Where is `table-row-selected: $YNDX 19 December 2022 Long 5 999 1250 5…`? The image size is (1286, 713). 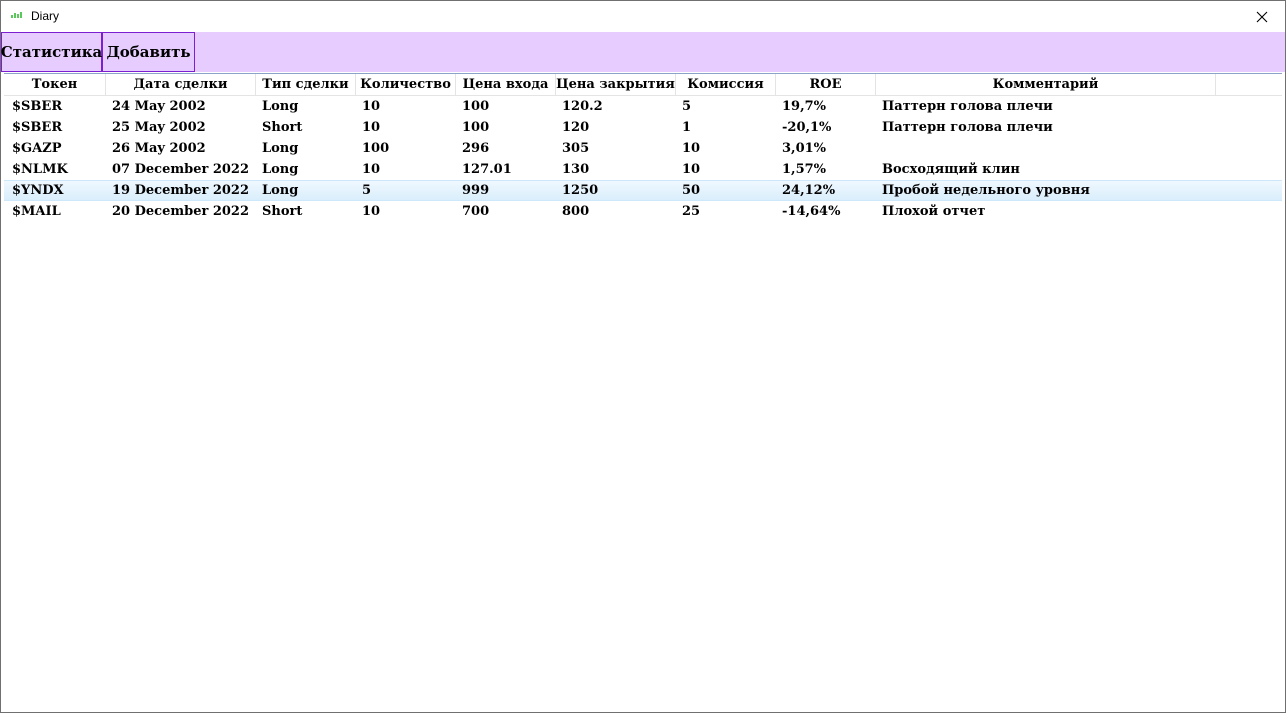 table-row-selected: $YNDX 19 December 2022 Long 5 999 1250 5… is located at coordinates (643, 190).